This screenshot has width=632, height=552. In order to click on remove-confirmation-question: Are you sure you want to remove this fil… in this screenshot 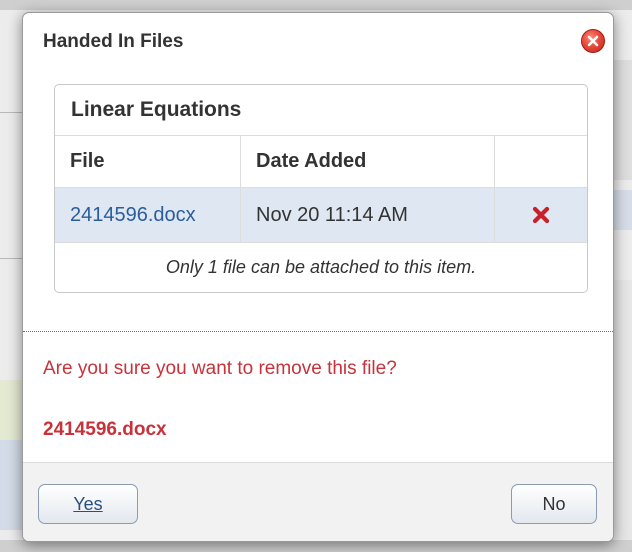, I will do `click(220, 368)`.